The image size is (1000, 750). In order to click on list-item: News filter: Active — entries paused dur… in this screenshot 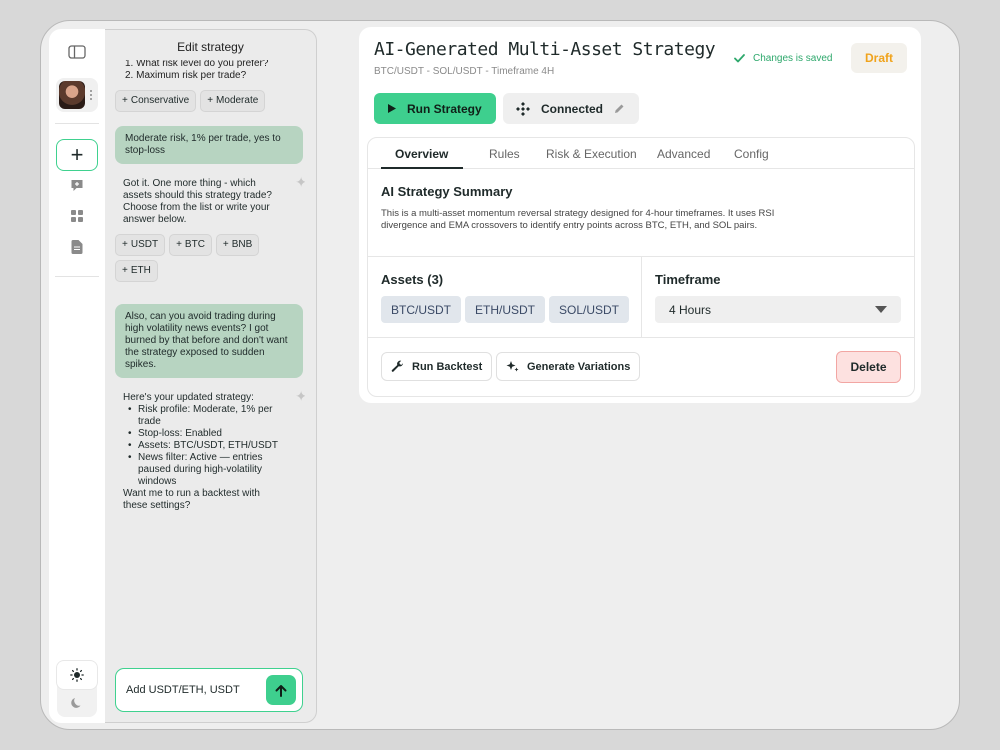, I will do `click(203, 470)`.